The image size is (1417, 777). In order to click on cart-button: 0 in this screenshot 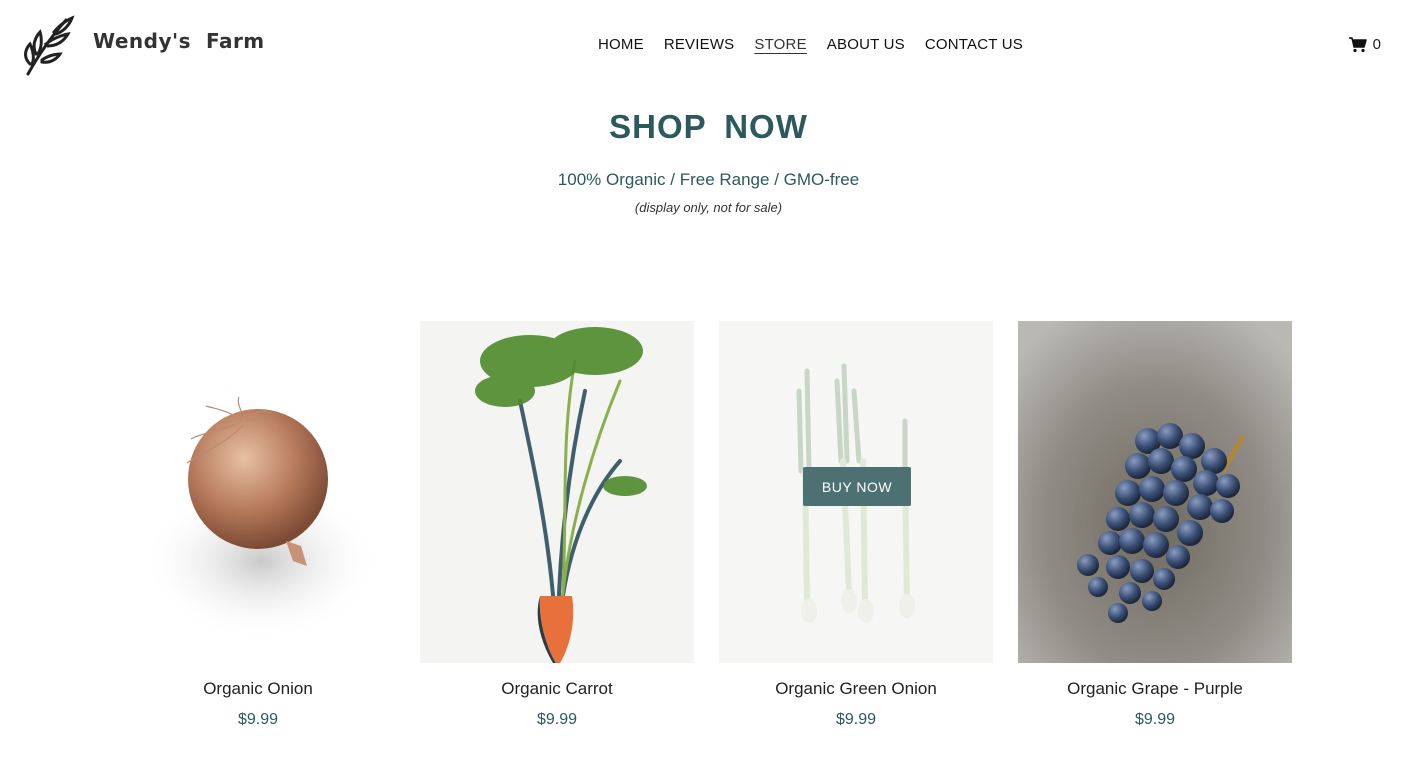, I will do `click(1364, 44)`.